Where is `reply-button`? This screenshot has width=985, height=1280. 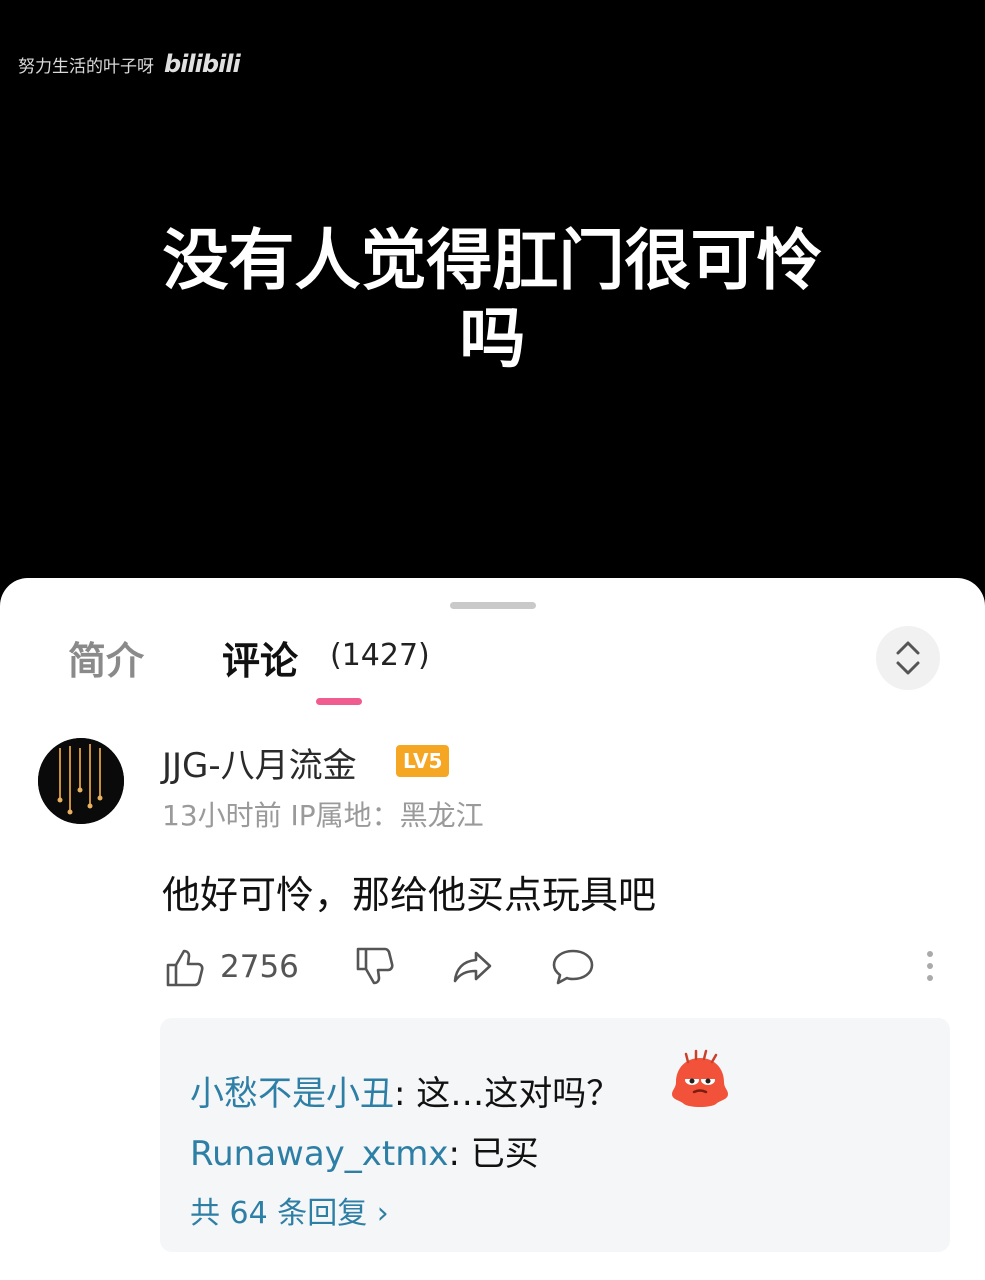
reply-button is located at coordinates (573, 967).